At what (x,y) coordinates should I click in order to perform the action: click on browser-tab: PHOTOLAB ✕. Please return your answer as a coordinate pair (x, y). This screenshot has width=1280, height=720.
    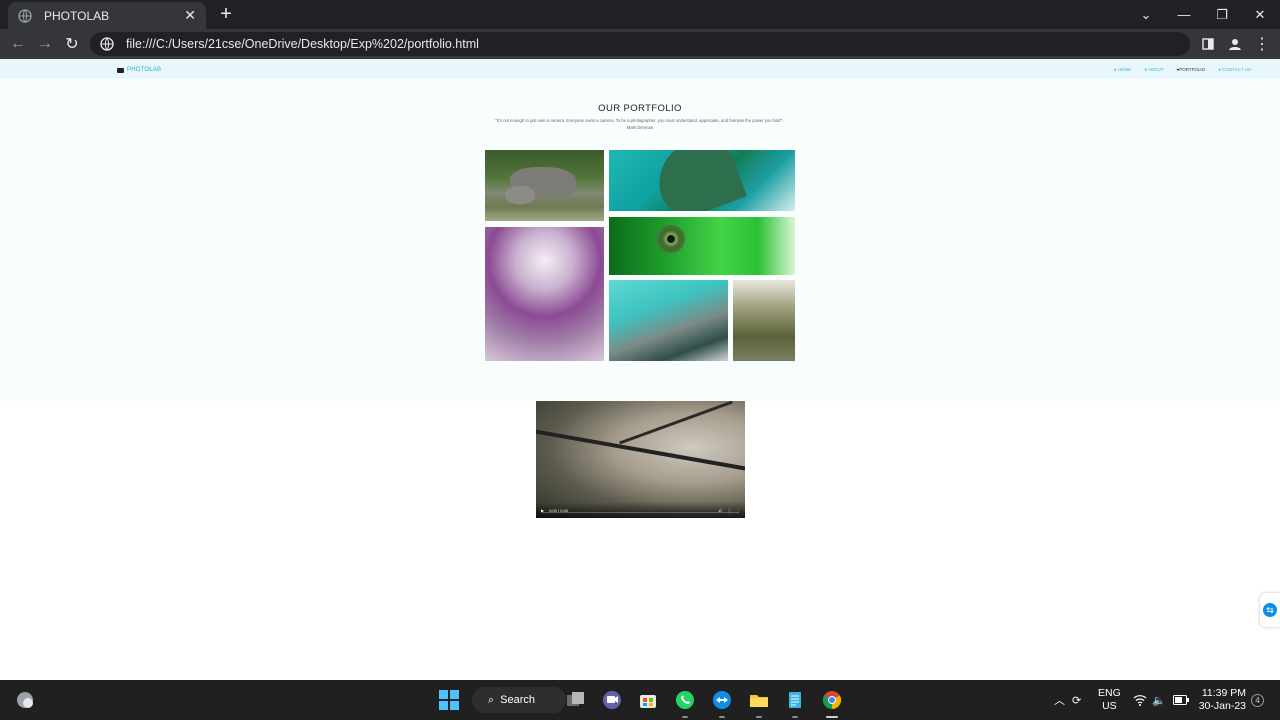
    Looking at the image, I should click on (107, 15).